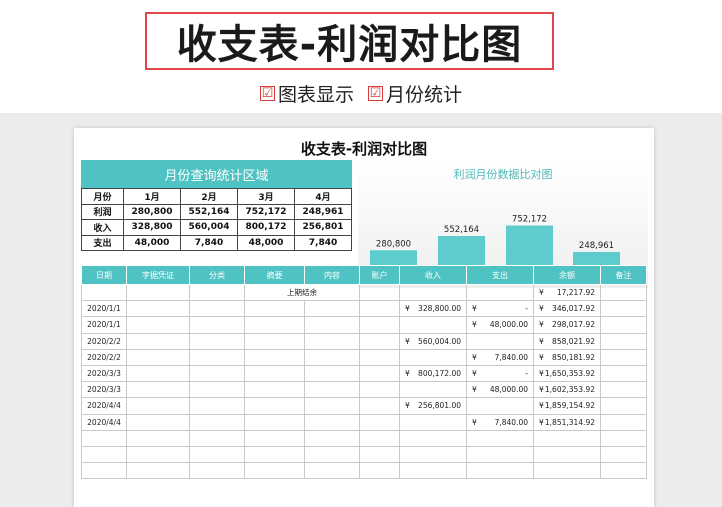 The height and width of the screenshot is (507, 722). What do you see at coordinates (433, 309) in the screenshot?
I see `income-cell: ¥328,800.00` at bounding box center [433, 309].